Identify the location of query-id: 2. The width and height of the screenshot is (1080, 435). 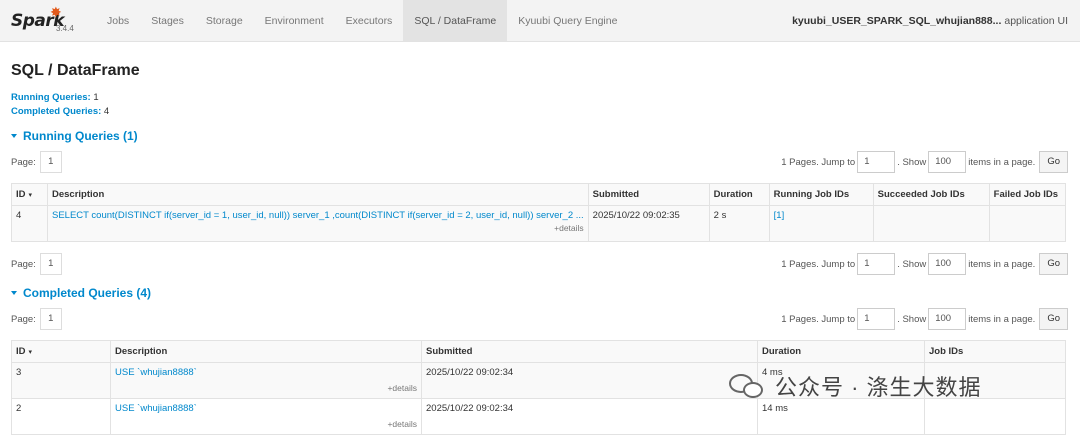
(61, 416).